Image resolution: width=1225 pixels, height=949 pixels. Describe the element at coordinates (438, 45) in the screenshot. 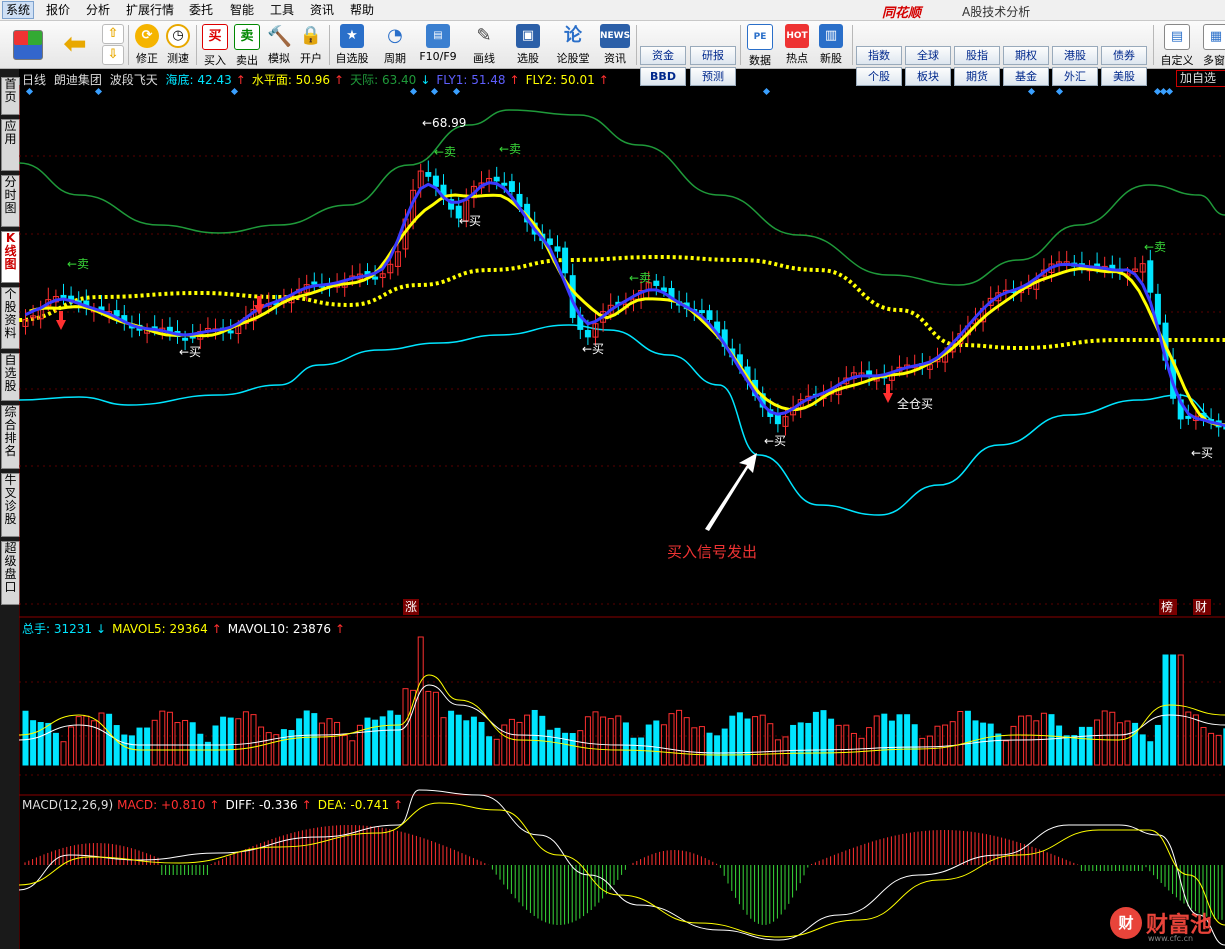

I see `f10-button: ▤ F10/F9` at that location.